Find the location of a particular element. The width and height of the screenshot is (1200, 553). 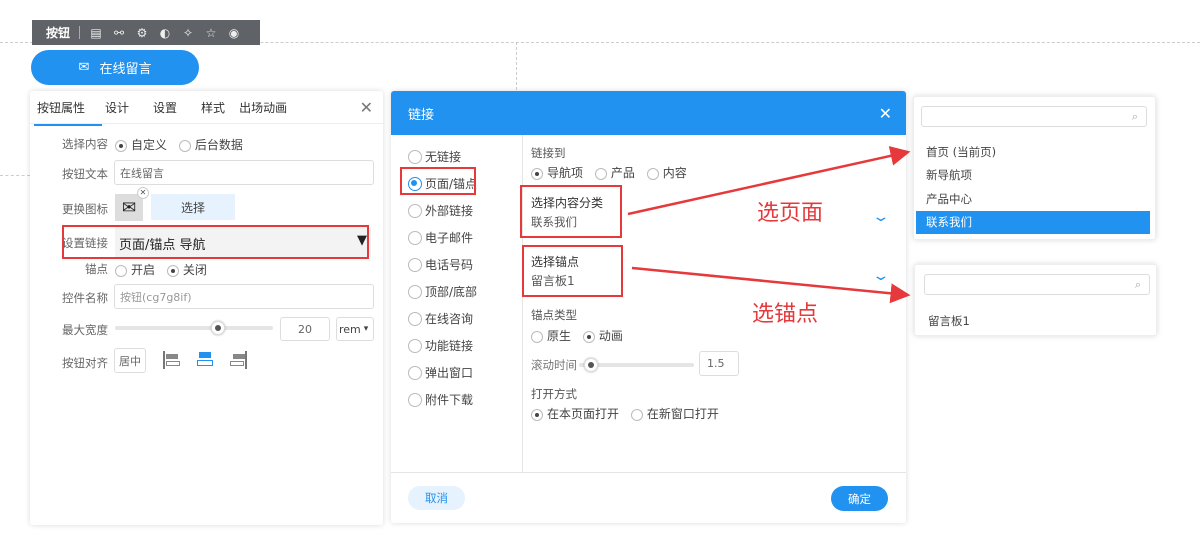

annotation-select-page: 选页面 is located at coordinates (790, 213).